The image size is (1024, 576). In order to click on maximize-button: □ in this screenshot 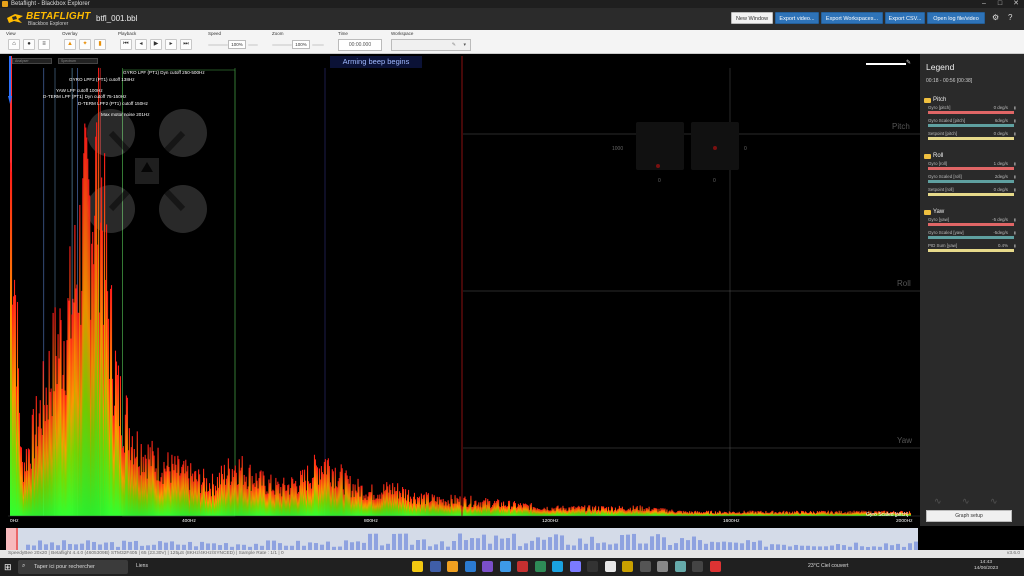, I will do `click(1000, 4)`.